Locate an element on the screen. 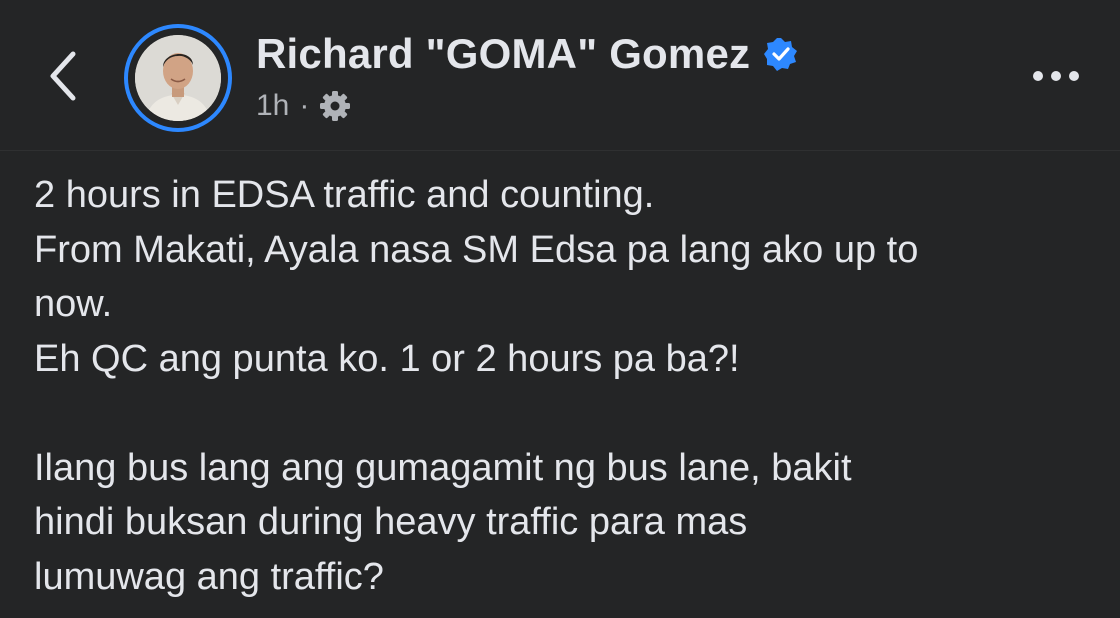 The height and width of the screenshot is (618, 1120). author-row: Richard "GOMA" Gomez is located at coordinates (527, 54).